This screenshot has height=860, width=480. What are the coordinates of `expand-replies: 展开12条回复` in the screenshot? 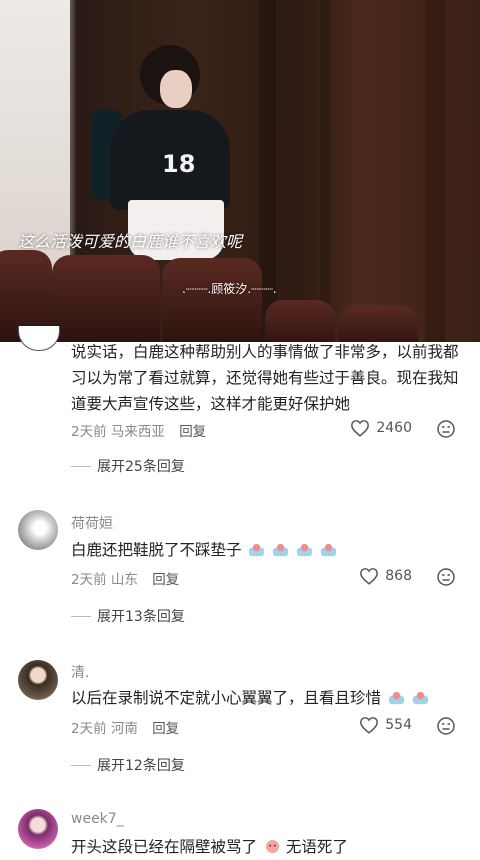 It's located at (128, 765).